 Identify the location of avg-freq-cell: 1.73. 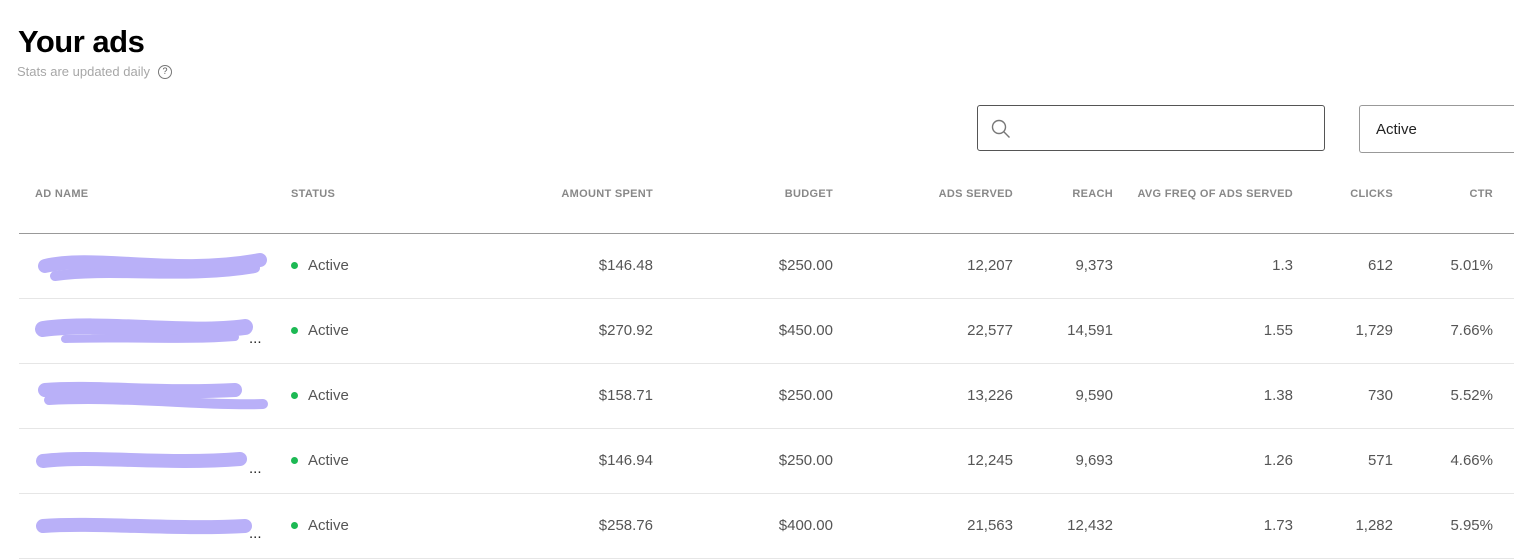
(1278, 525).